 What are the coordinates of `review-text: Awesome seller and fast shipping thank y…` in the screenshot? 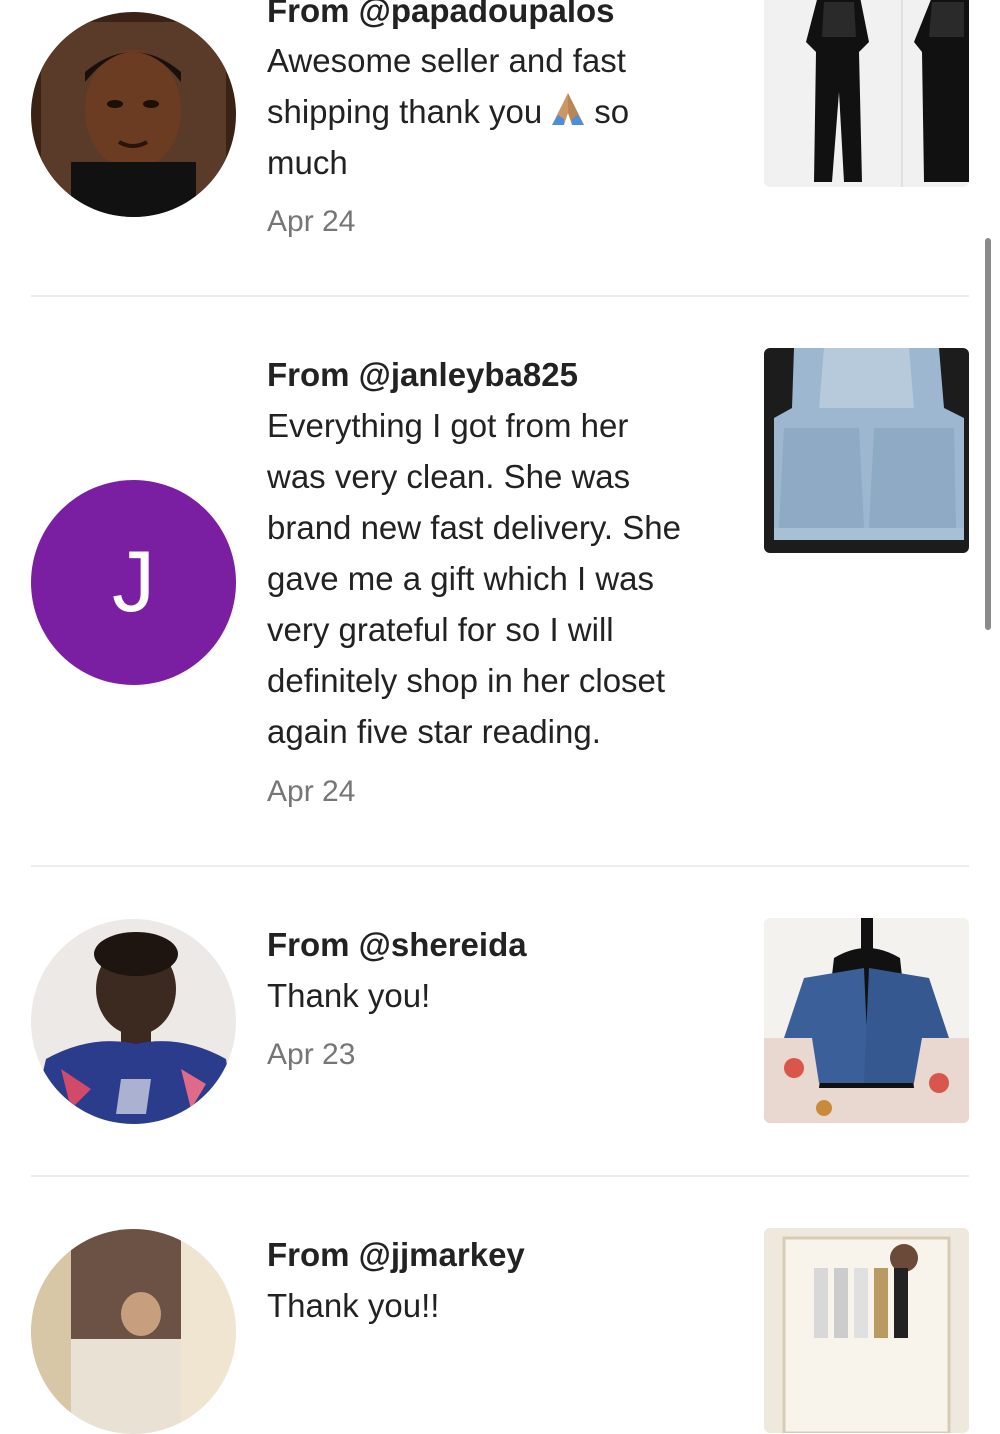 It's located at (448, 111).